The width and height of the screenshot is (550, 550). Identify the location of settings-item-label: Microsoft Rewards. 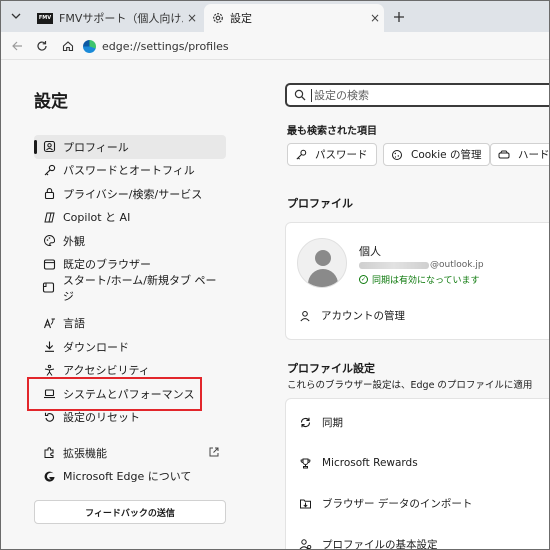
(370, 463).